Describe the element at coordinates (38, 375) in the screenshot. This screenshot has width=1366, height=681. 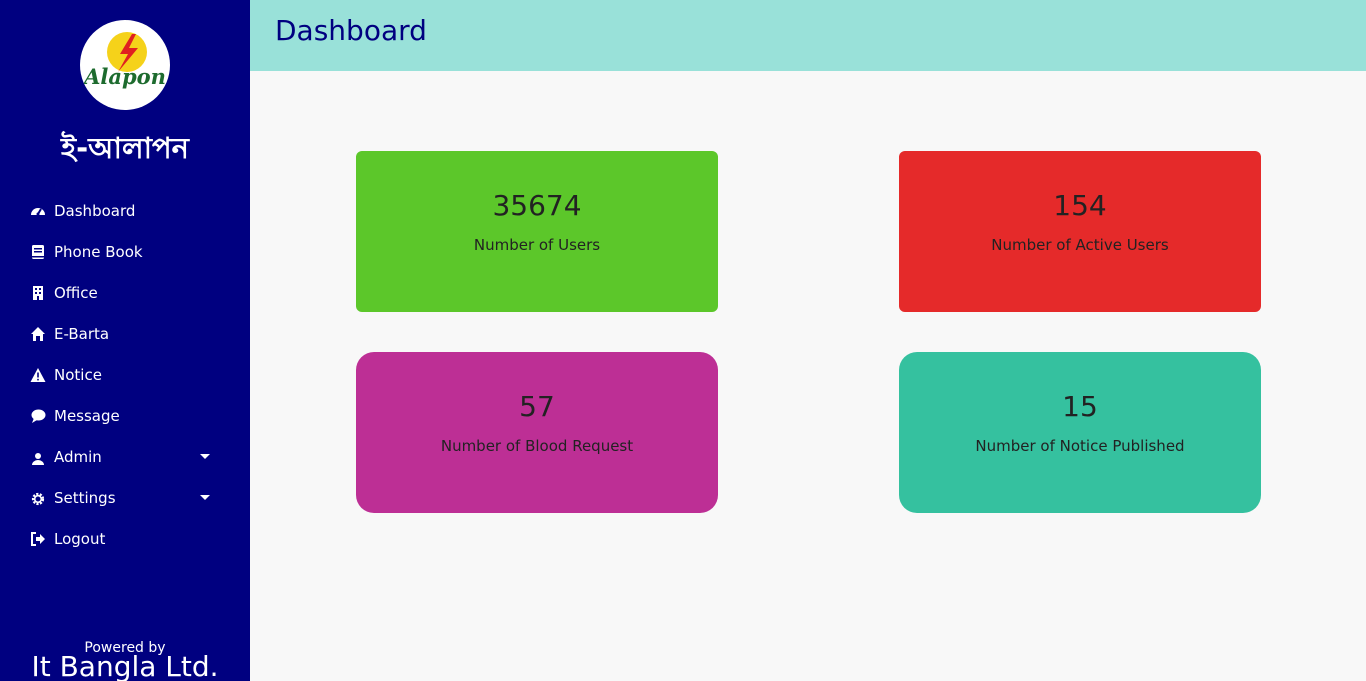
I see `warning-triangle-icon` at that location.